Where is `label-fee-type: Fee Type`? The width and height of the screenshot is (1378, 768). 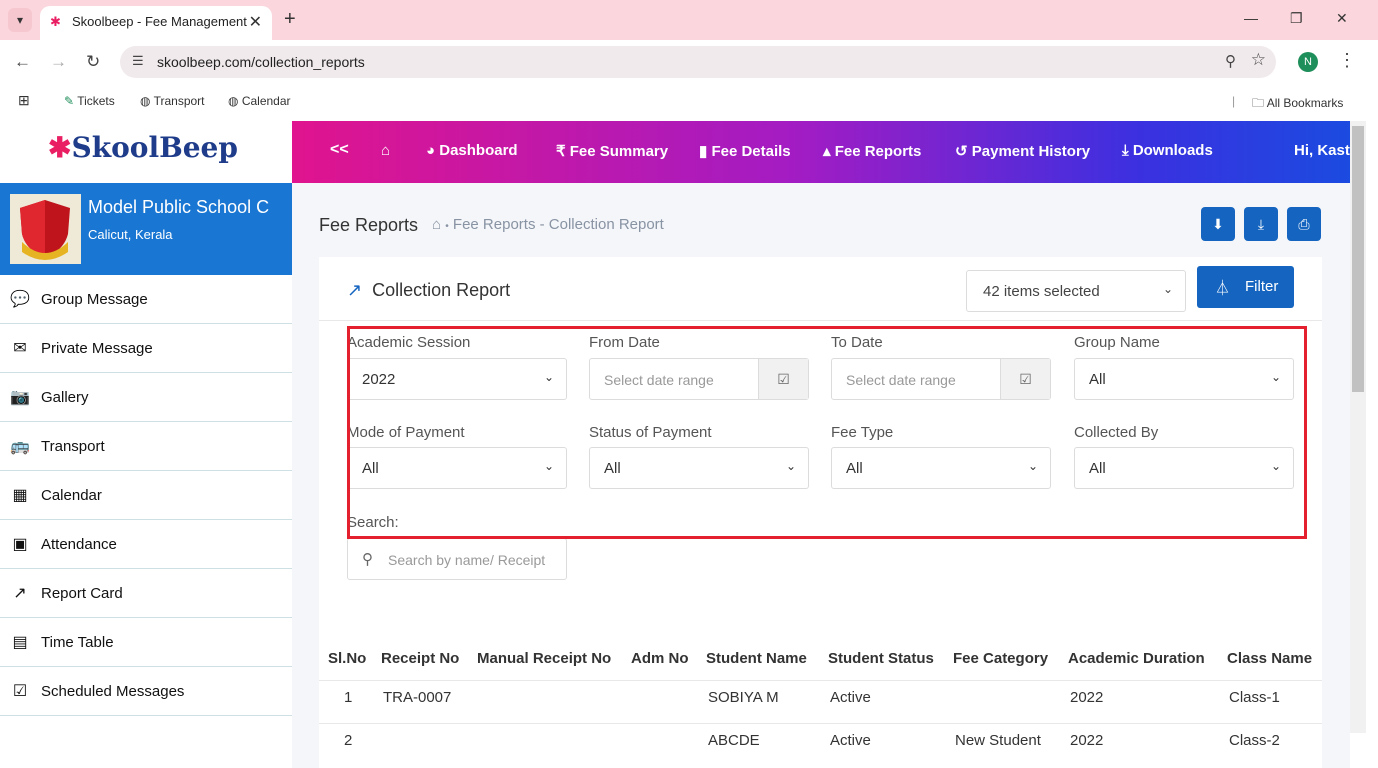
label-fee-type: Fee Type is located at coordinates (862, 432).